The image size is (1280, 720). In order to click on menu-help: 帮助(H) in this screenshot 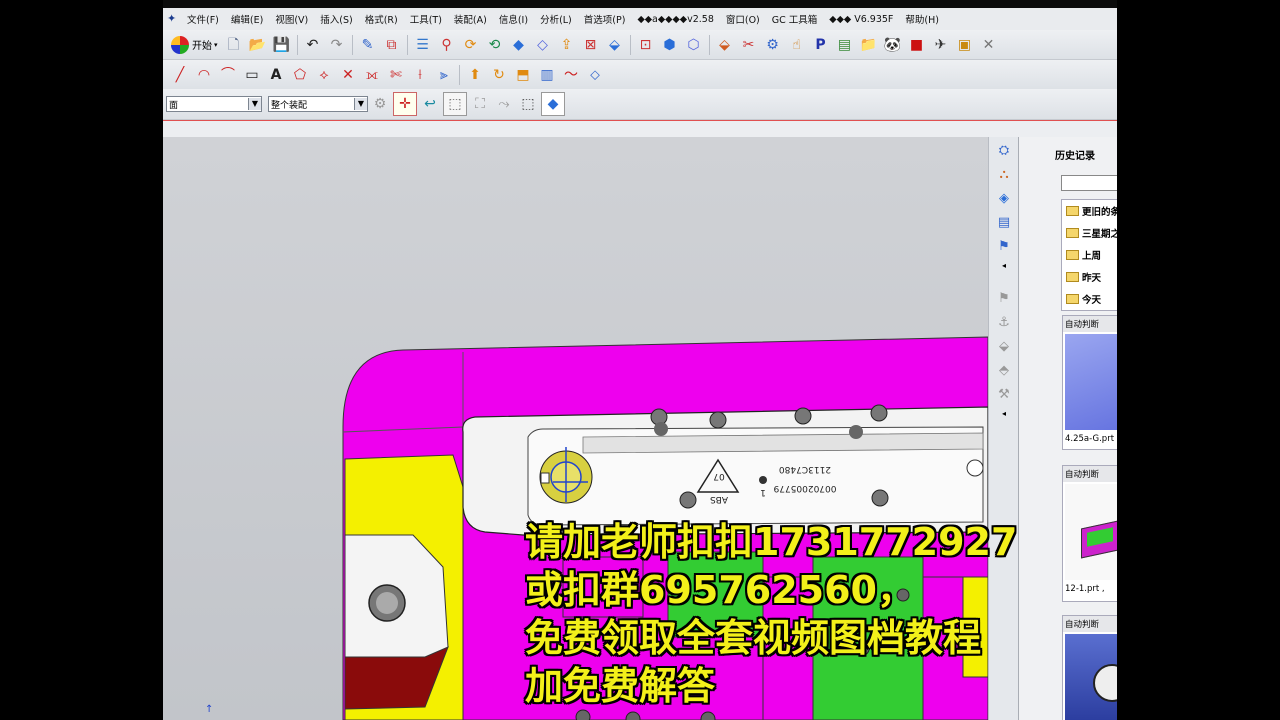, I will do `click(922, 19)`.